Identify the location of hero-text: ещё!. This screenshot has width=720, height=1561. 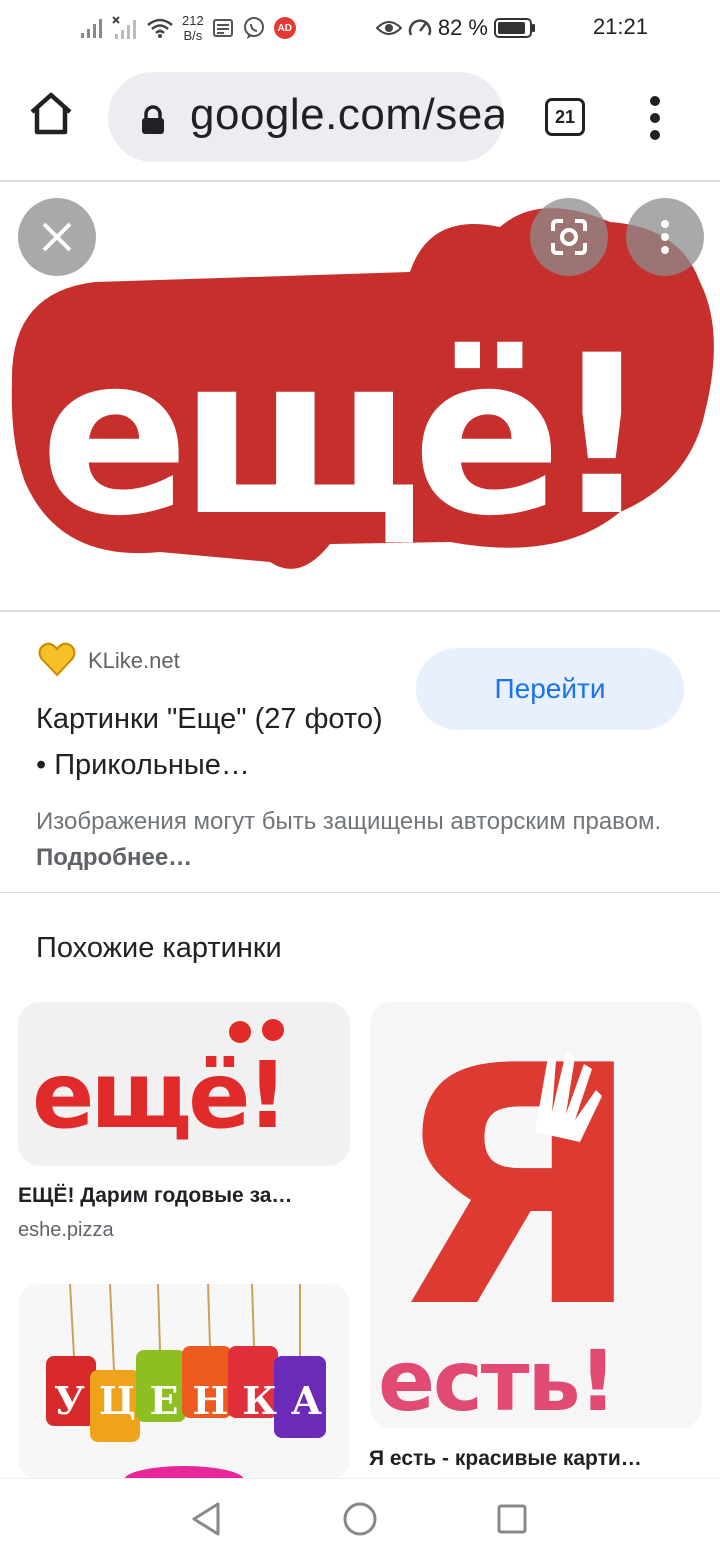
(341, 436).